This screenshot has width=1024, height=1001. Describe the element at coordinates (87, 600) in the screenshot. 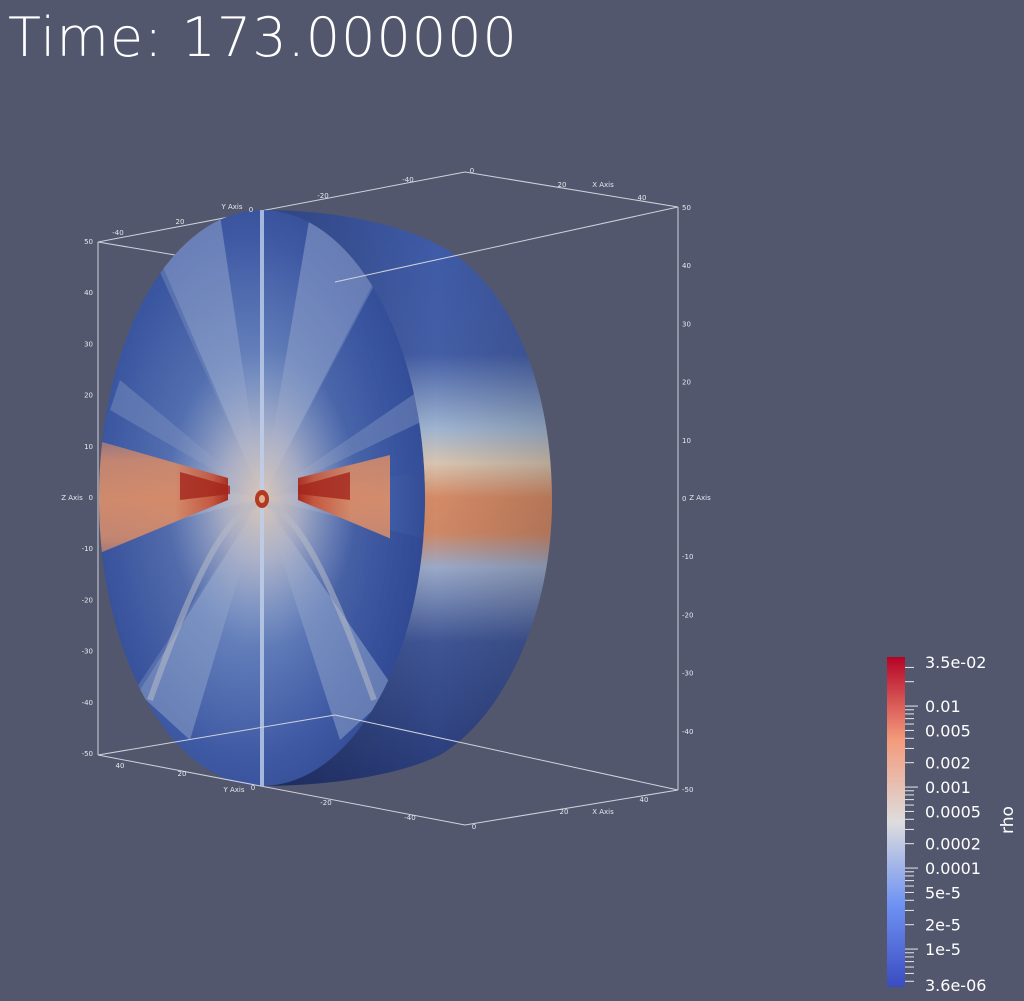

I see `z-tick-left: -20` at that location.